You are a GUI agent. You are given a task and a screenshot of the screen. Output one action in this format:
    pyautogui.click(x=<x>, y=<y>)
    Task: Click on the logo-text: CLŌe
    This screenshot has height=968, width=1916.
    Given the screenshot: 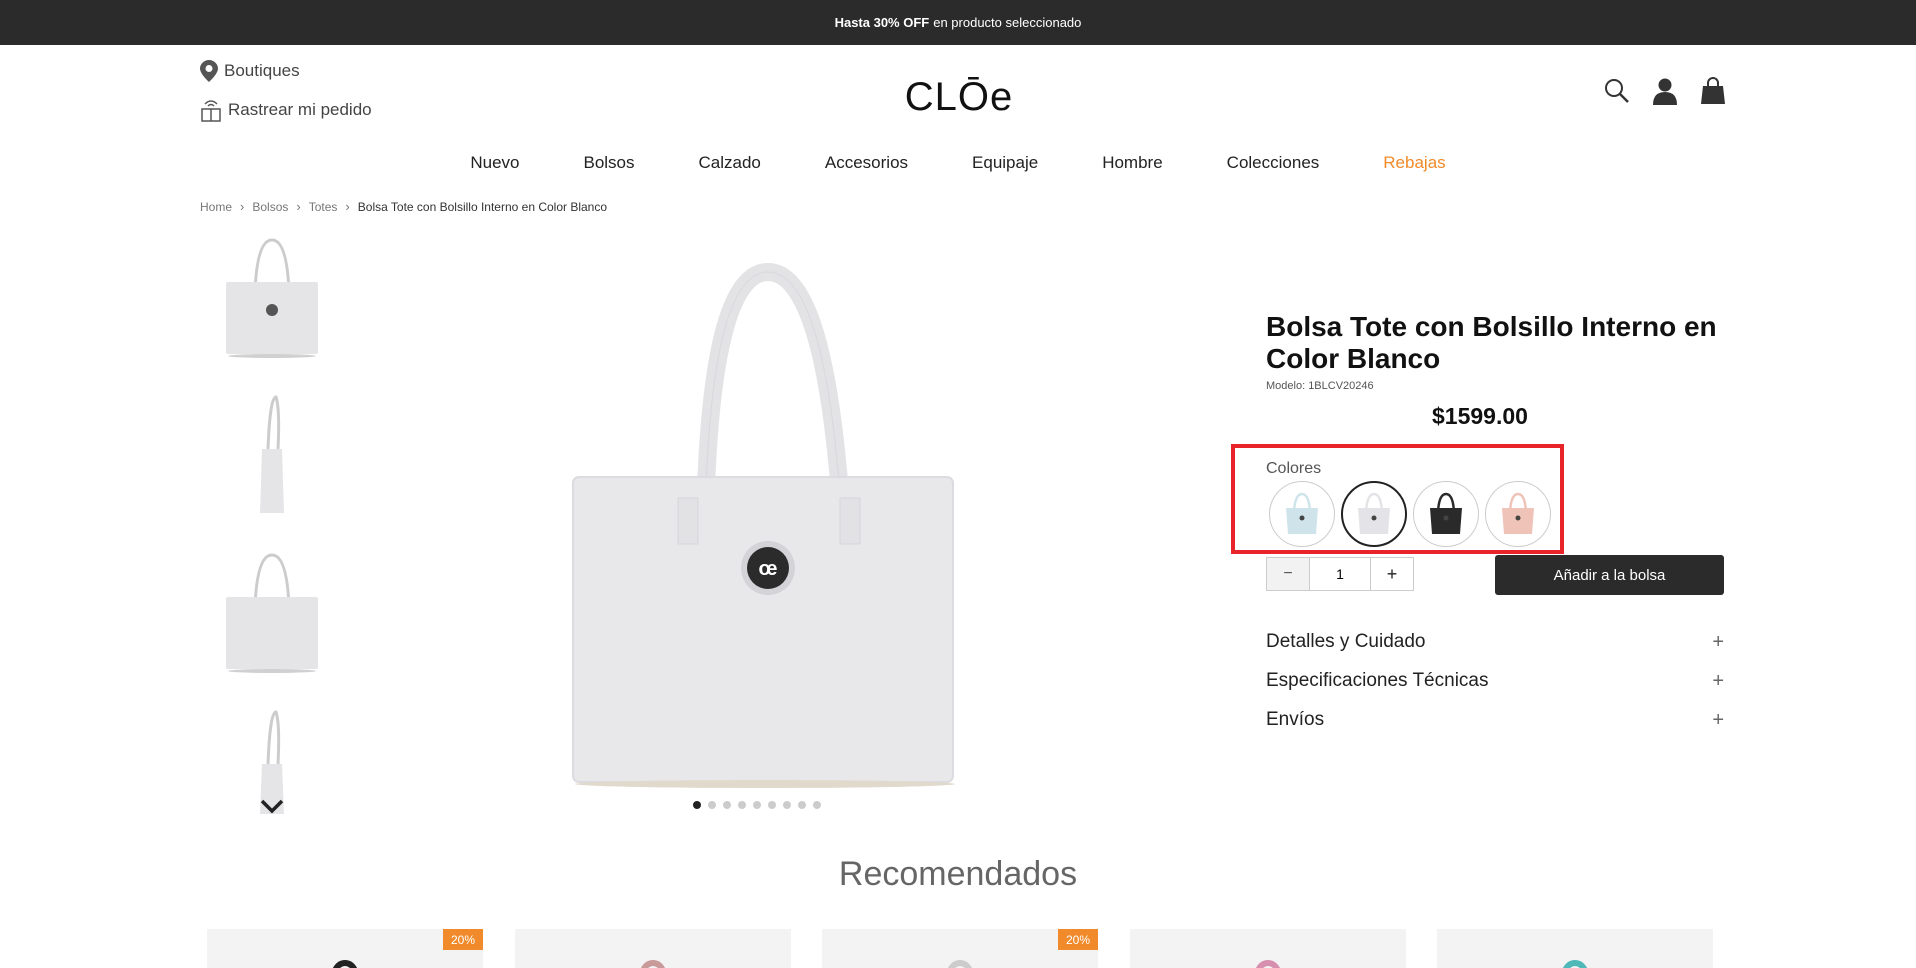 What is the action you would take?
    pyautogui.click(x=959, y=96)
    